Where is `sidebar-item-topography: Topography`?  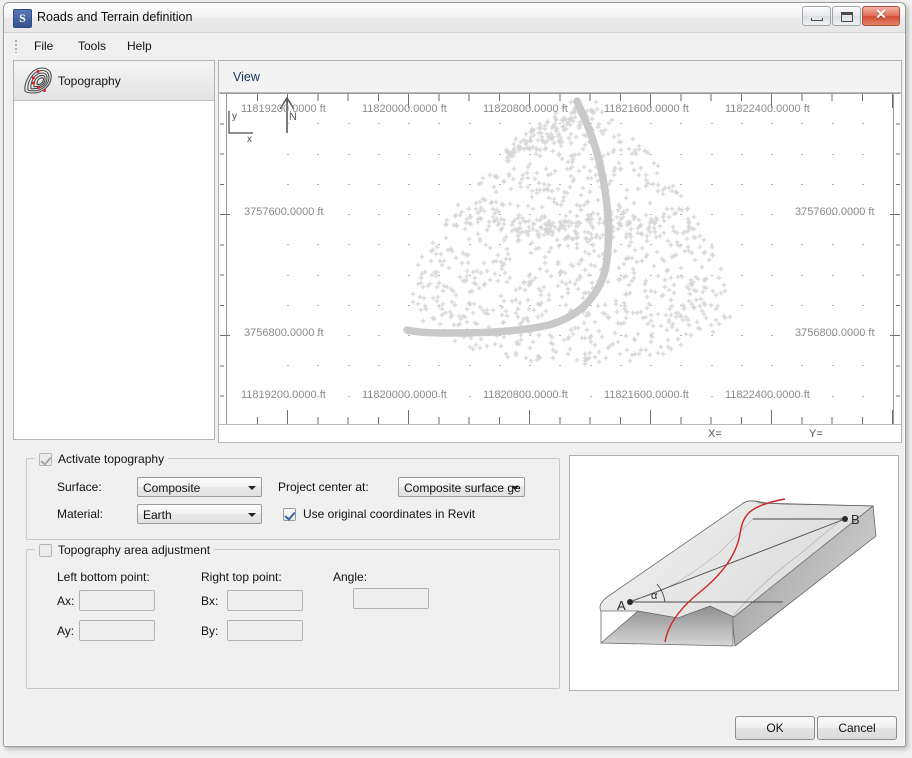 sidebar-item-topography: Topography is located at coordinates (114, 81).